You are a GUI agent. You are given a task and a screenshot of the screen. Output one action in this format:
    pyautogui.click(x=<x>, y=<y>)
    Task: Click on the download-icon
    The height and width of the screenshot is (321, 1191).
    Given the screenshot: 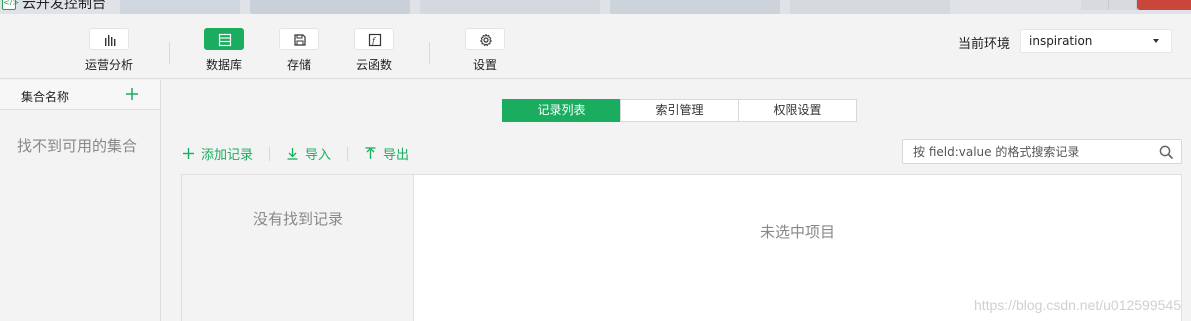 What is the action you would take?
    pyautogui.click(x=292, y=154)
    